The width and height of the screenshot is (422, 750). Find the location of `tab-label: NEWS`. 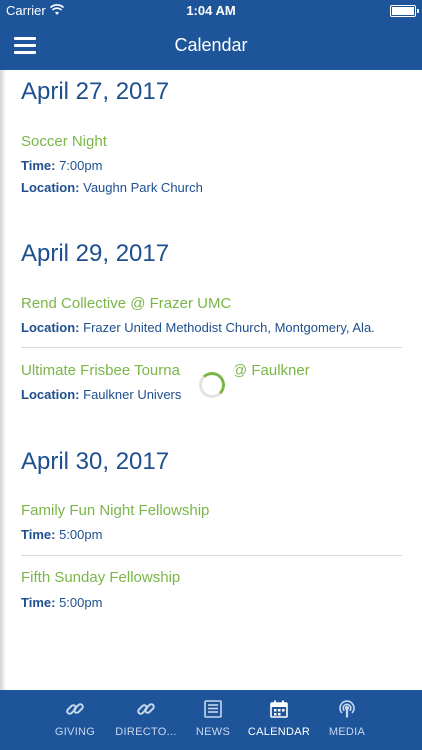

tab-label: NEWS is located at coordinates (213, 732).